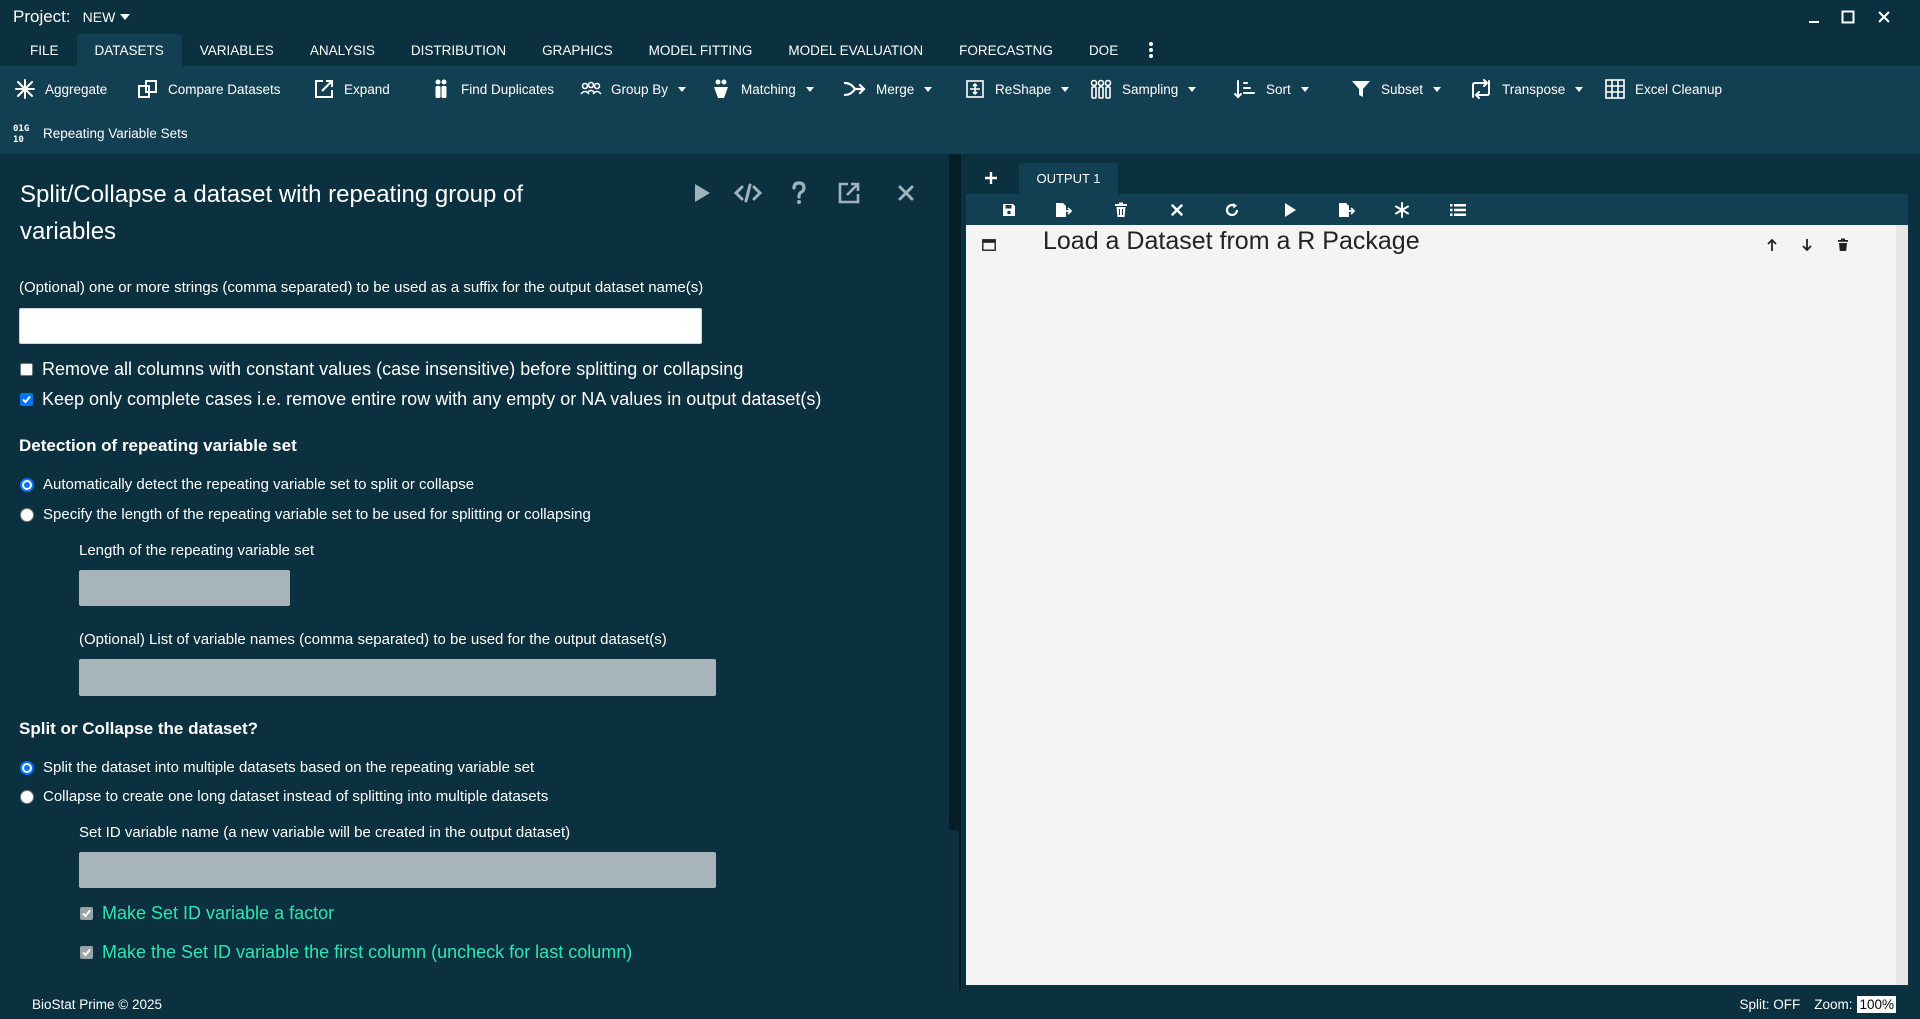 The height and width of the screenshot is (1019, 1920). I want to click on subset-dropdown: Subset, so click(1396, 89).